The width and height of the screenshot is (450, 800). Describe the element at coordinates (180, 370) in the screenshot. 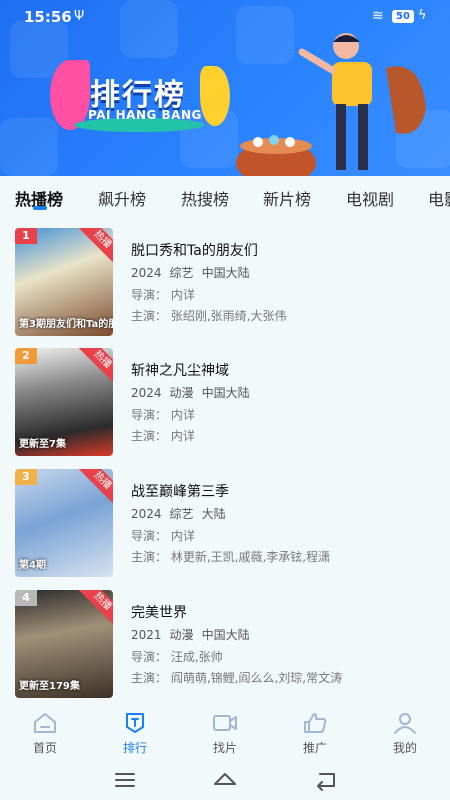

I see `item-title: 斩神之凡尘神域` at that location.